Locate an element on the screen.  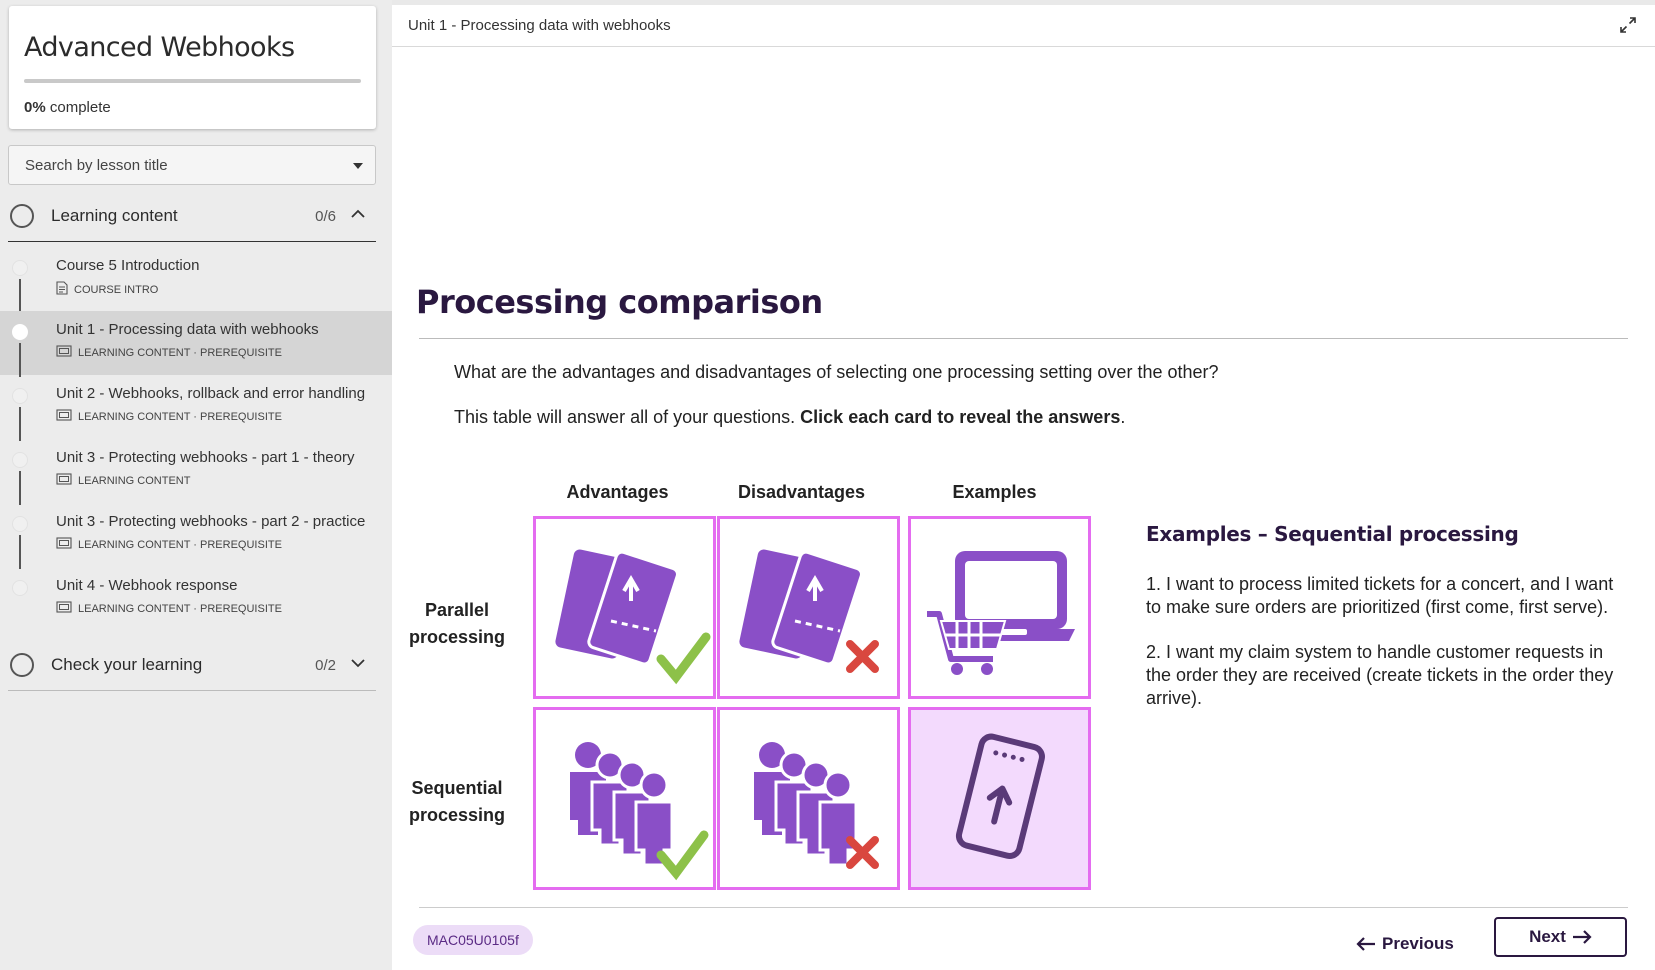
section-learning-content: Learning content 0/6 is located at coordinates (192, 217).